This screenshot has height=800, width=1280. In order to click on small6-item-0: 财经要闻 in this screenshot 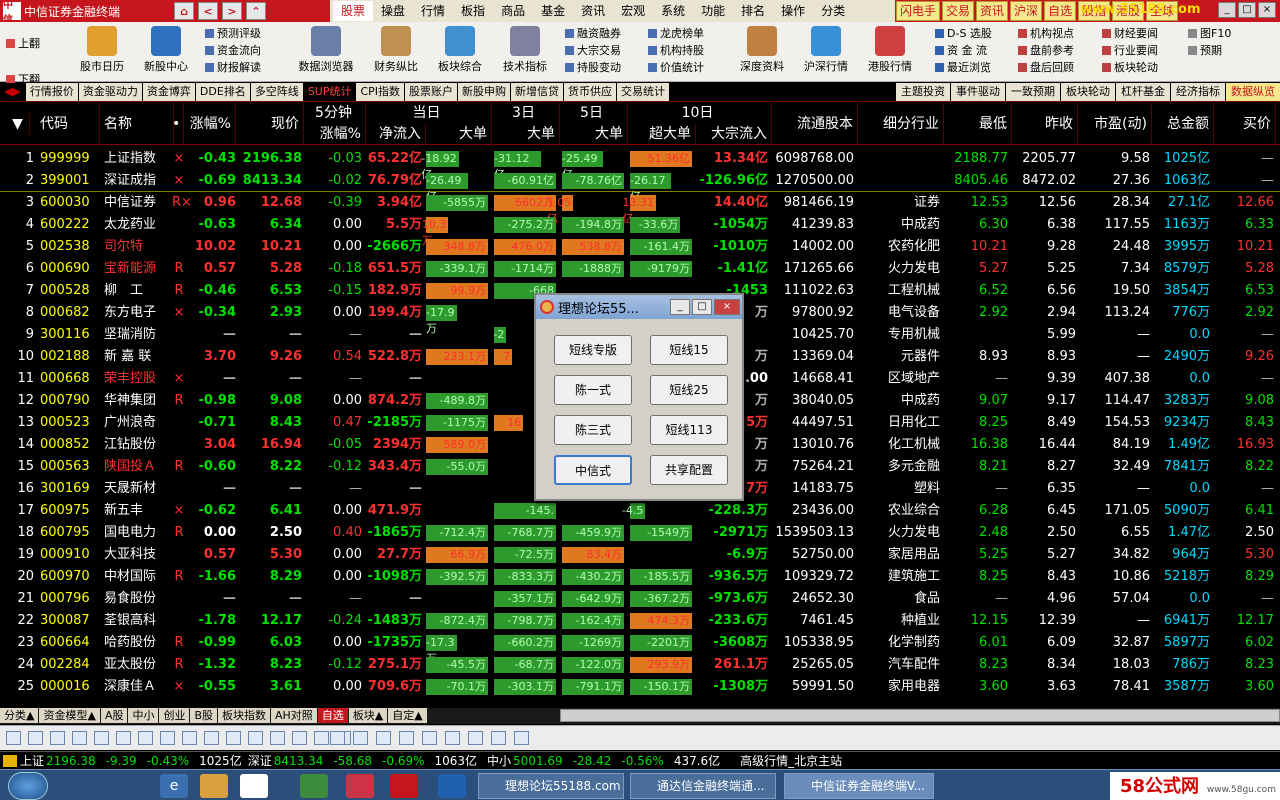, I will do `click(1130, 34)`.